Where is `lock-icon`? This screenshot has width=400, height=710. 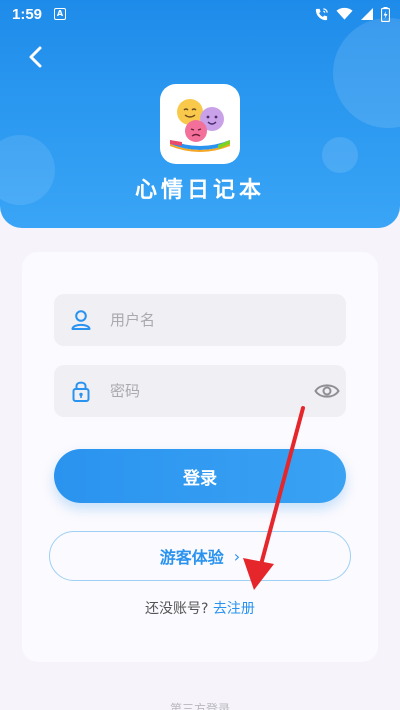
lock-icon is located at coordinates (81, 391).